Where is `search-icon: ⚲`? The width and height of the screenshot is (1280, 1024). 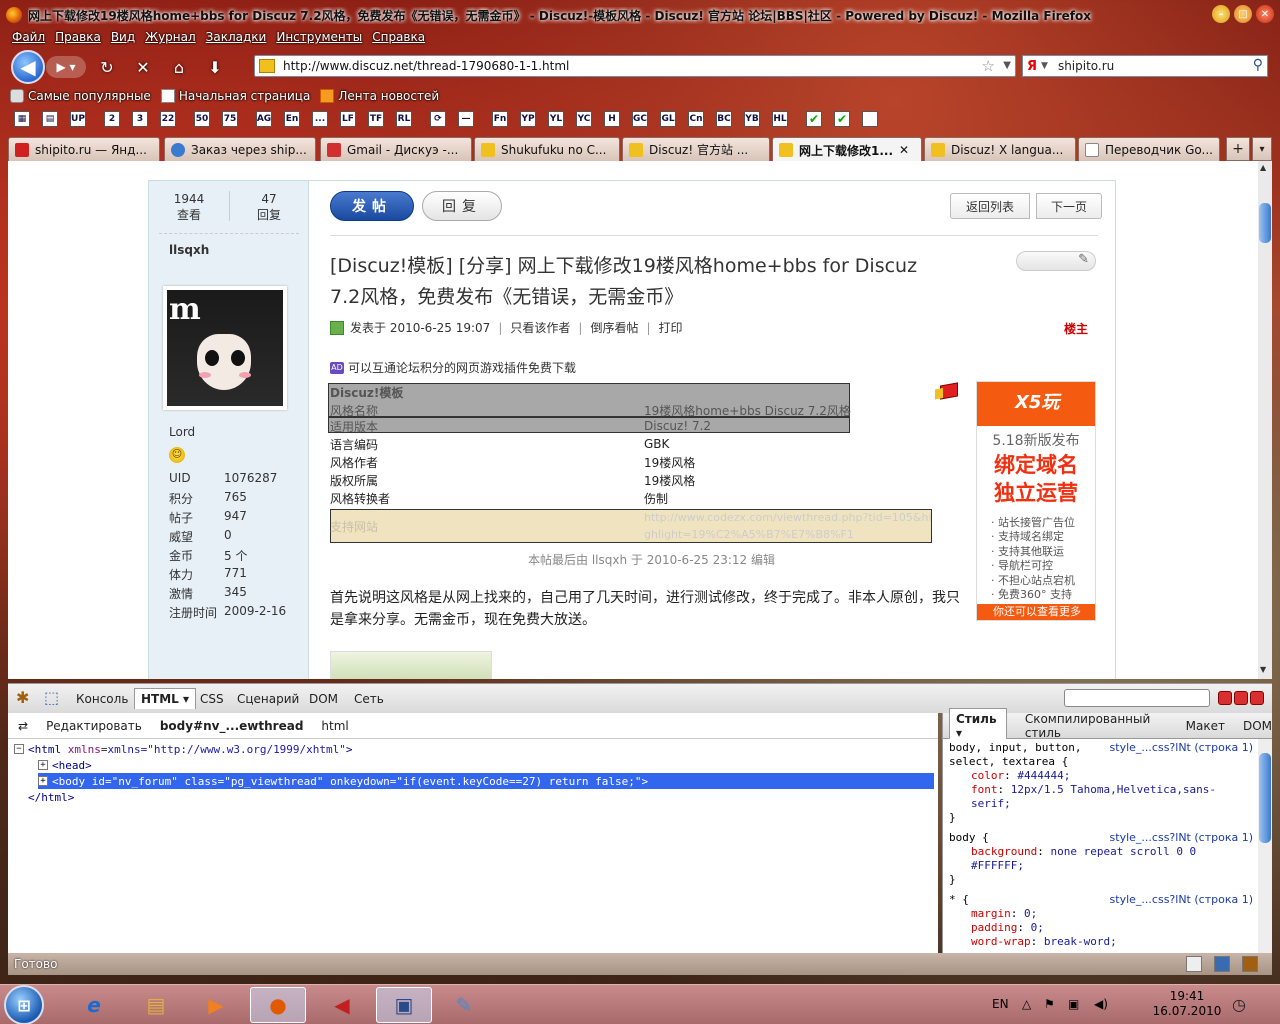
search-icon: ⚲ is located at coordinates (1258, 65).